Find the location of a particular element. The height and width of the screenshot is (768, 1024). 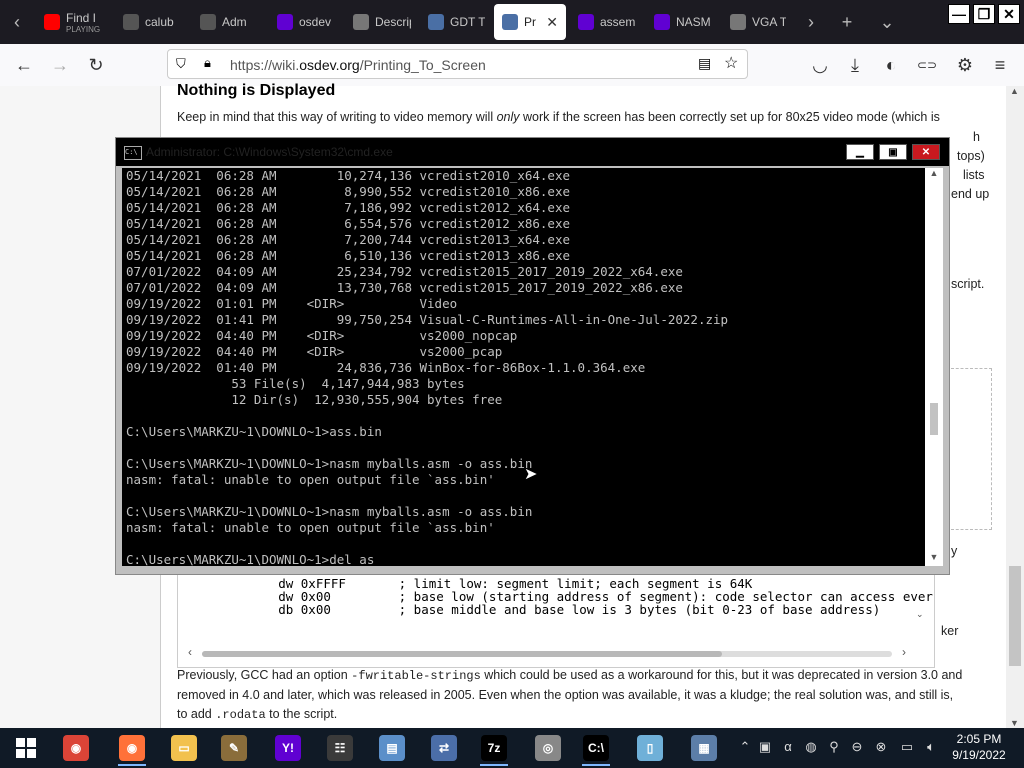

clock: 2:05 PM 9/19/2022 is located at coordinates (979, 747).